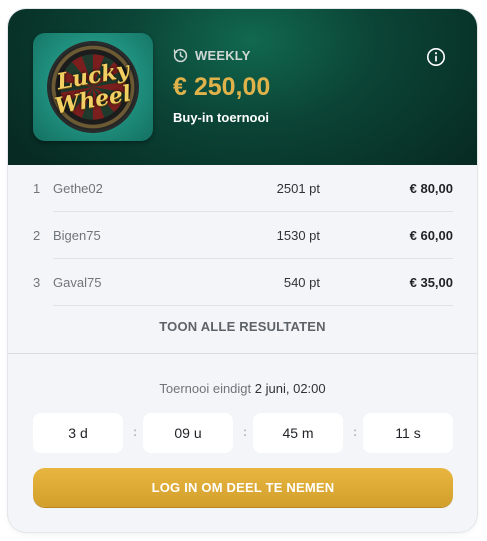 The image size is (487, 541). I want to click on row-rank: 1, so click(37, 188).